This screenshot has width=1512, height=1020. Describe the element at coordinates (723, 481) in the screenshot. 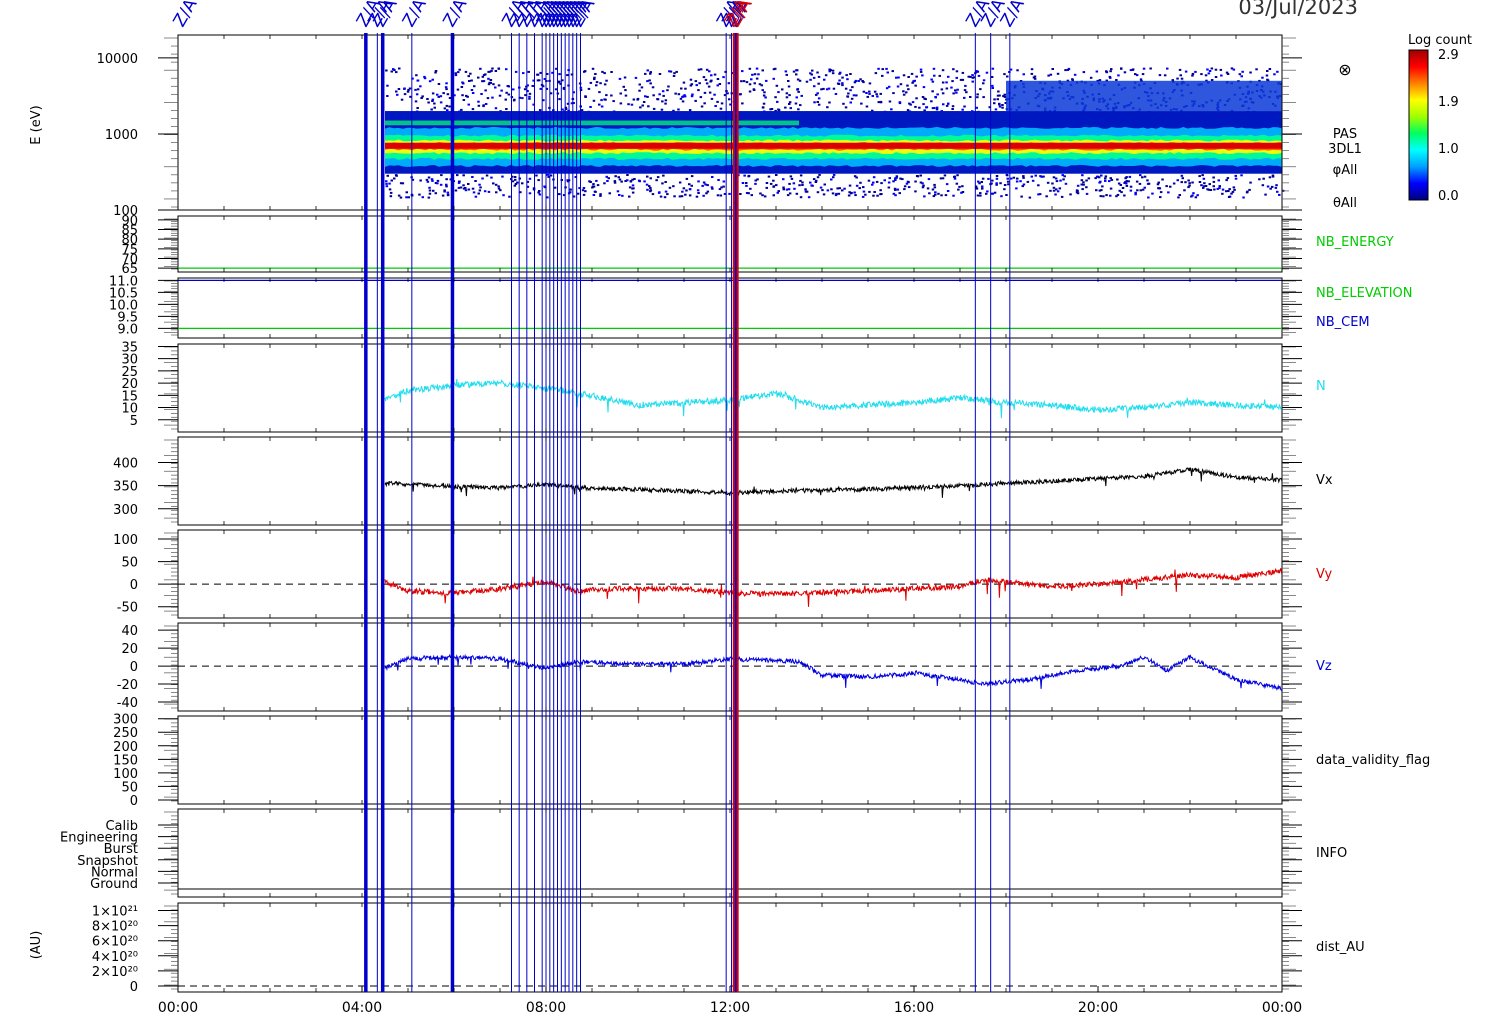

I see `panel-vx: 400 350 300 Vx` at that location.